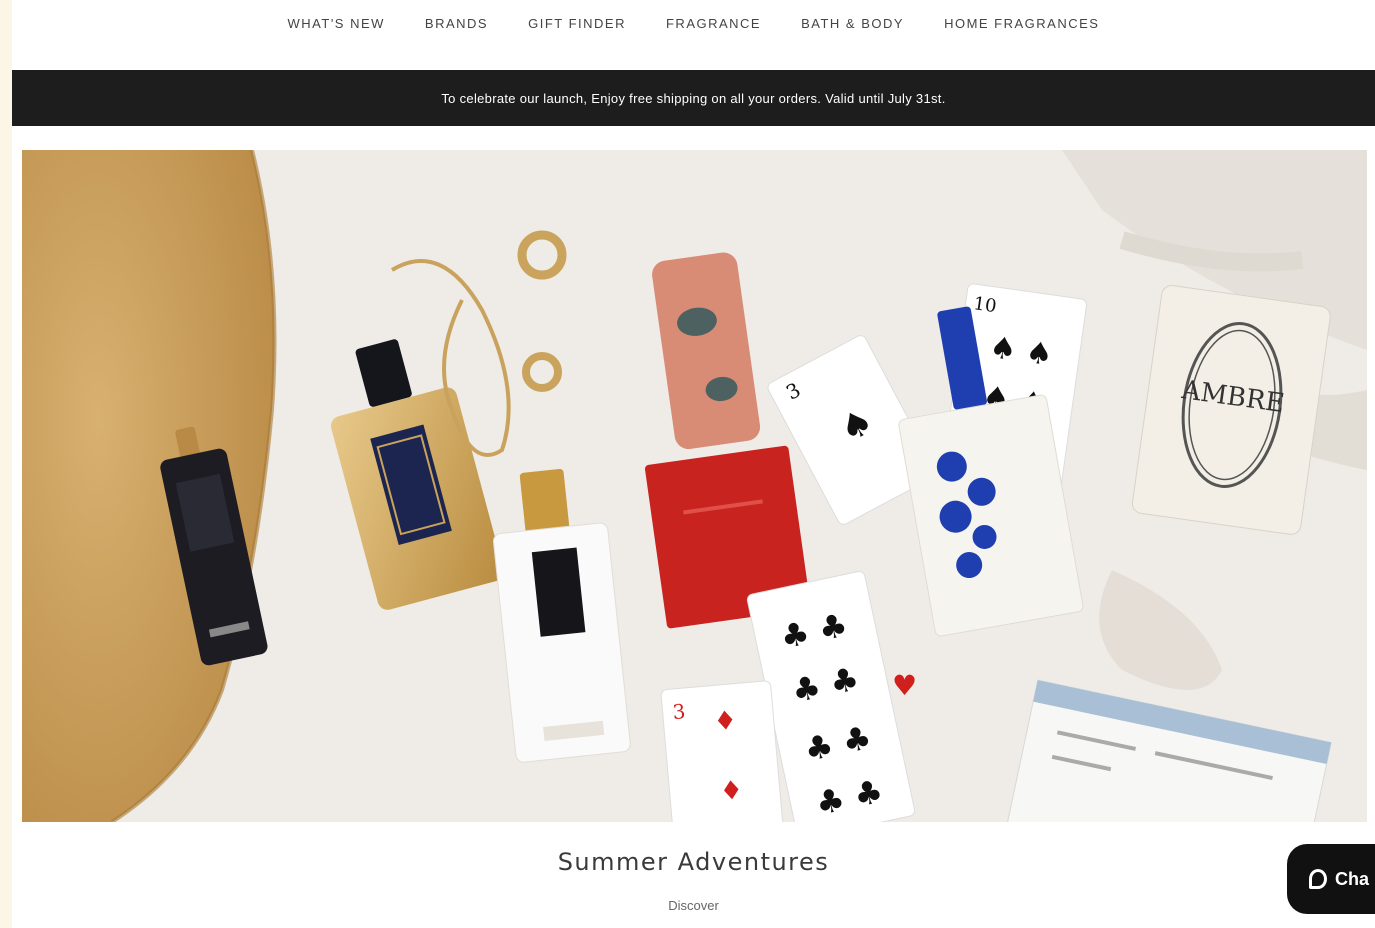  I want to click on nav-item-home-fragrances: HOME FRAGRANCES, so click(1021, 23).